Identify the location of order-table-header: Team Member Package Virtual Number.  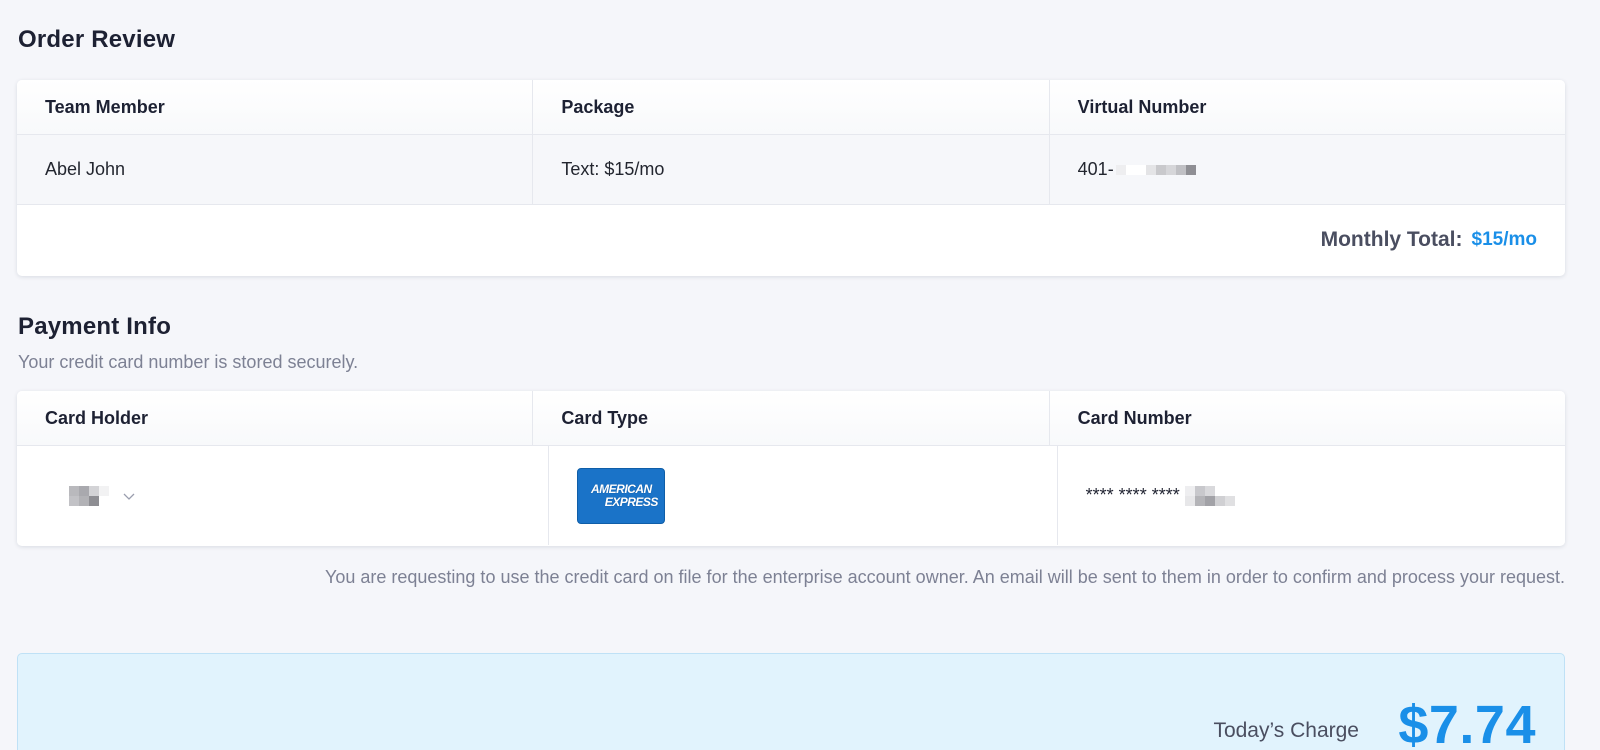
(791, 107).